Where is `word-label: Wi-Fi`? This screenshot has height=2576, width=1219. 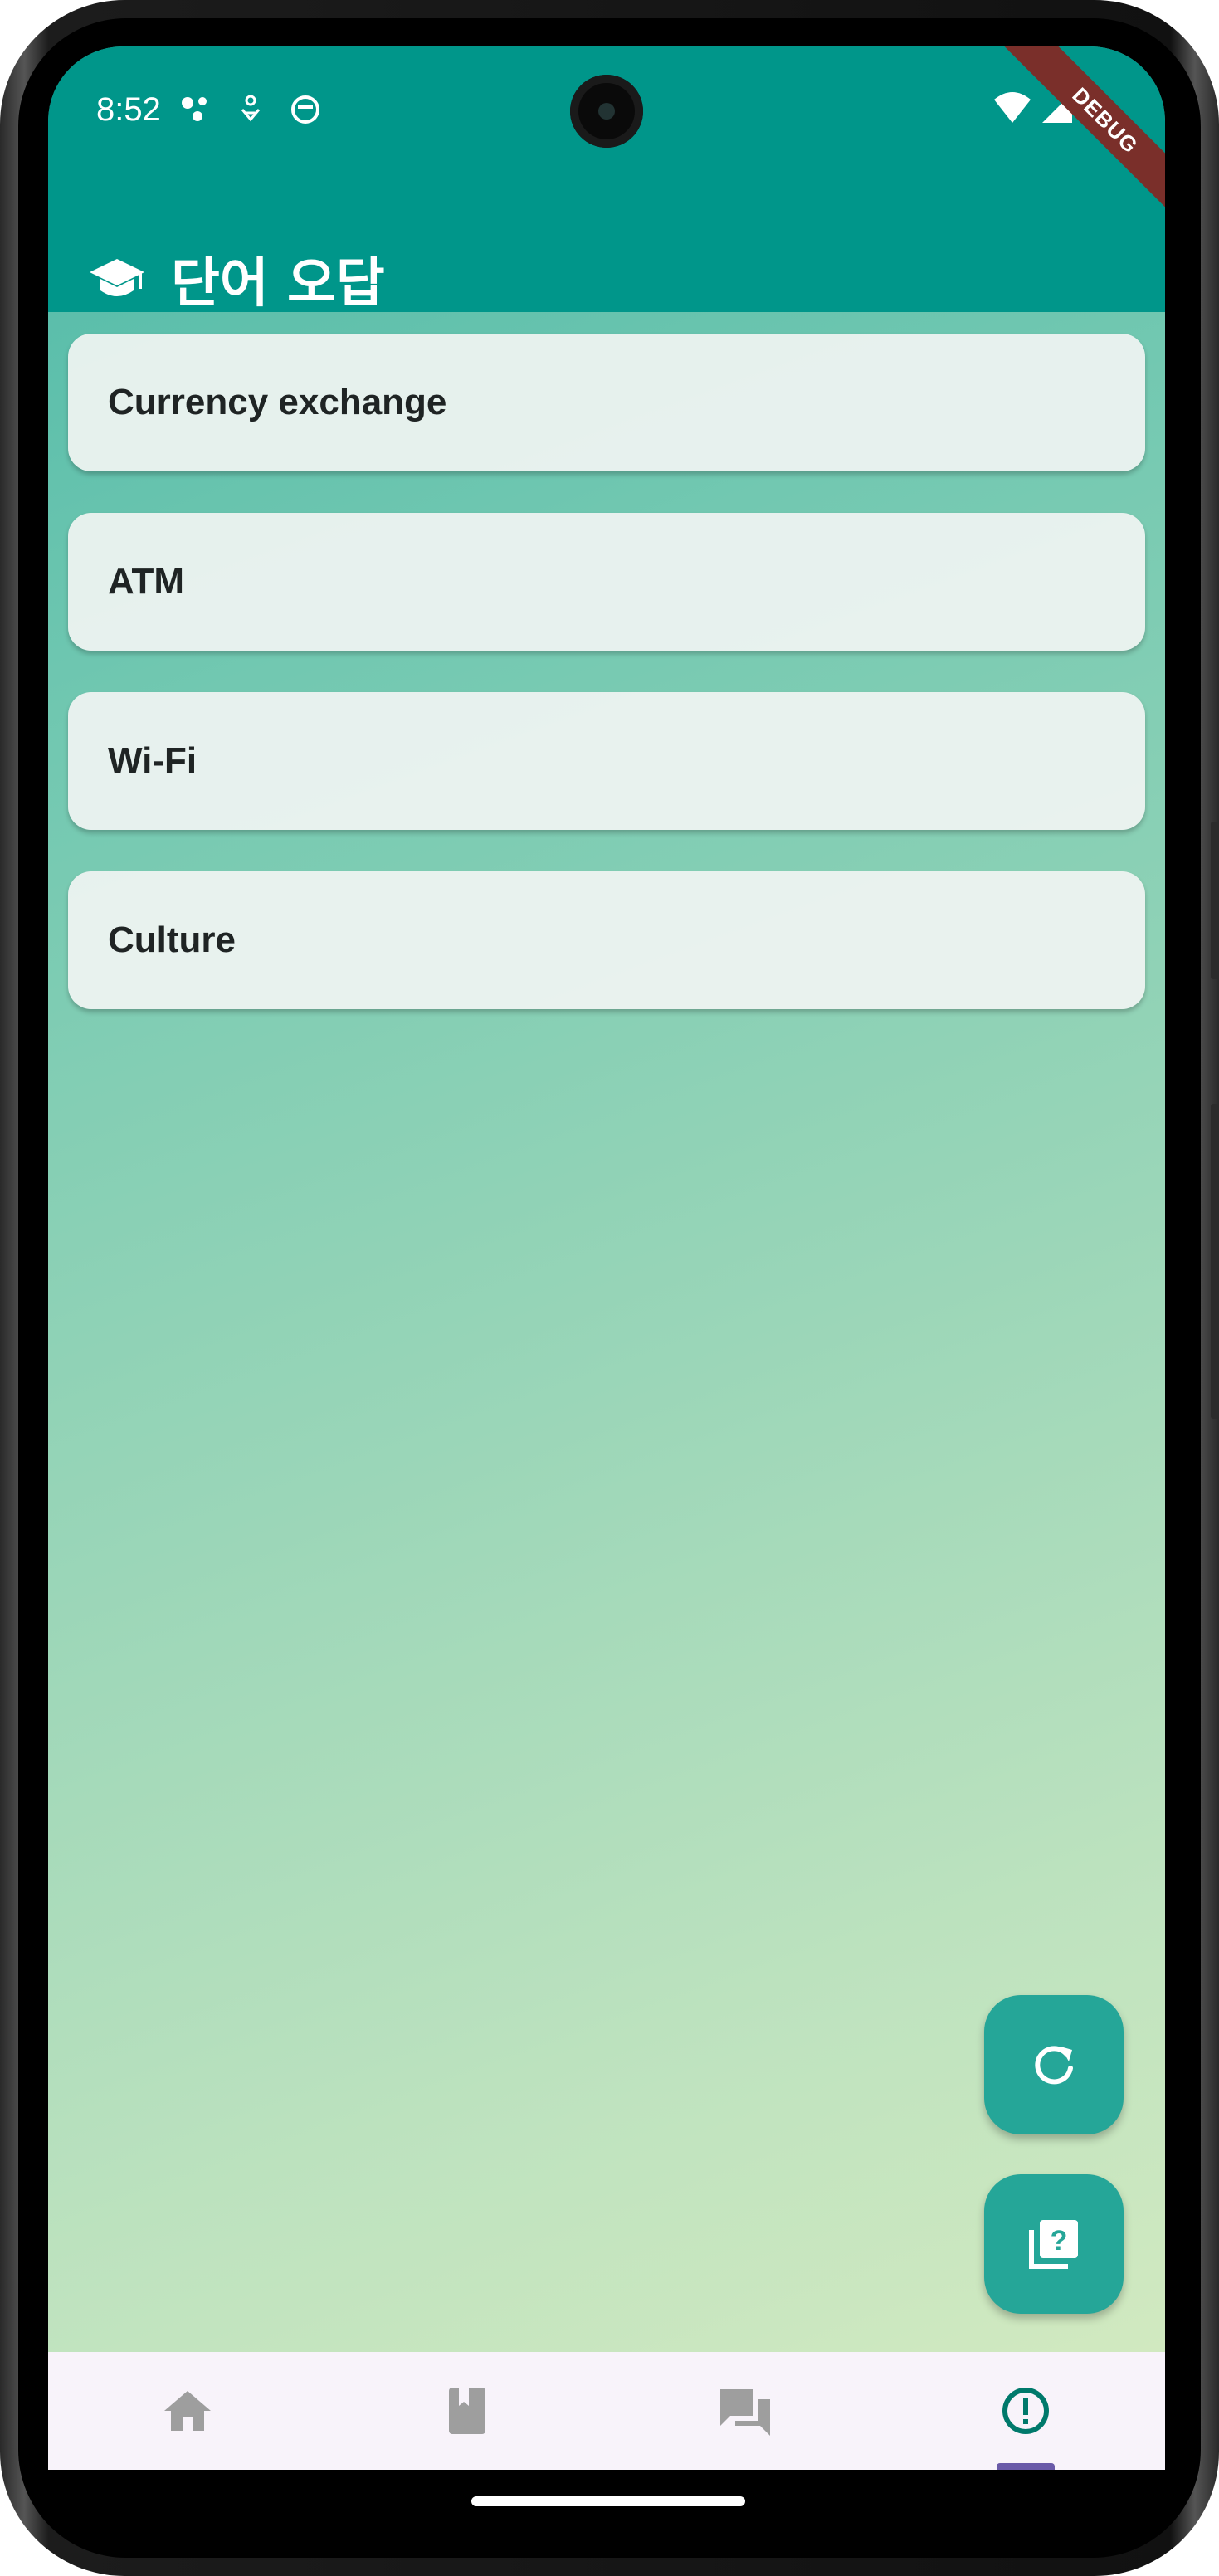
word-label: Wi-Fi is located at coordinates (152, 760).